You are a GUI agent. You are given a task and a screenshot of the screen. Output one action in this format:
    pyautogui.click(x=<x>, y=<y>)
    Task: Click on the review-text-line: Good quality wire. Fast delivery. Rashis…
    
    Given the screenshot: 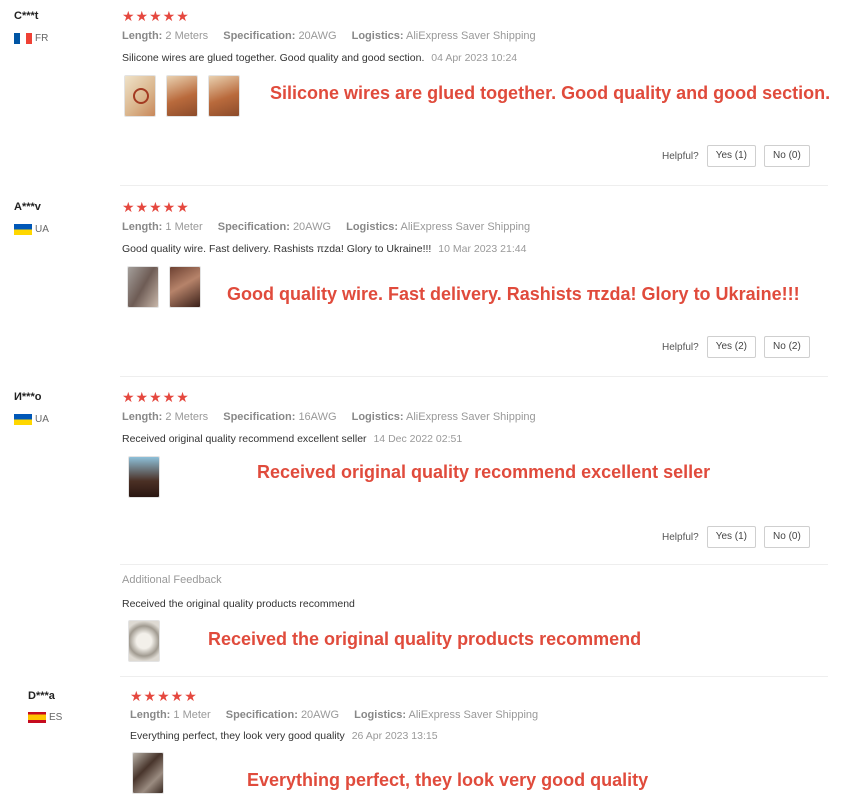 What is the action you would take?
    pyautogui.click(x=324, y=249)
    